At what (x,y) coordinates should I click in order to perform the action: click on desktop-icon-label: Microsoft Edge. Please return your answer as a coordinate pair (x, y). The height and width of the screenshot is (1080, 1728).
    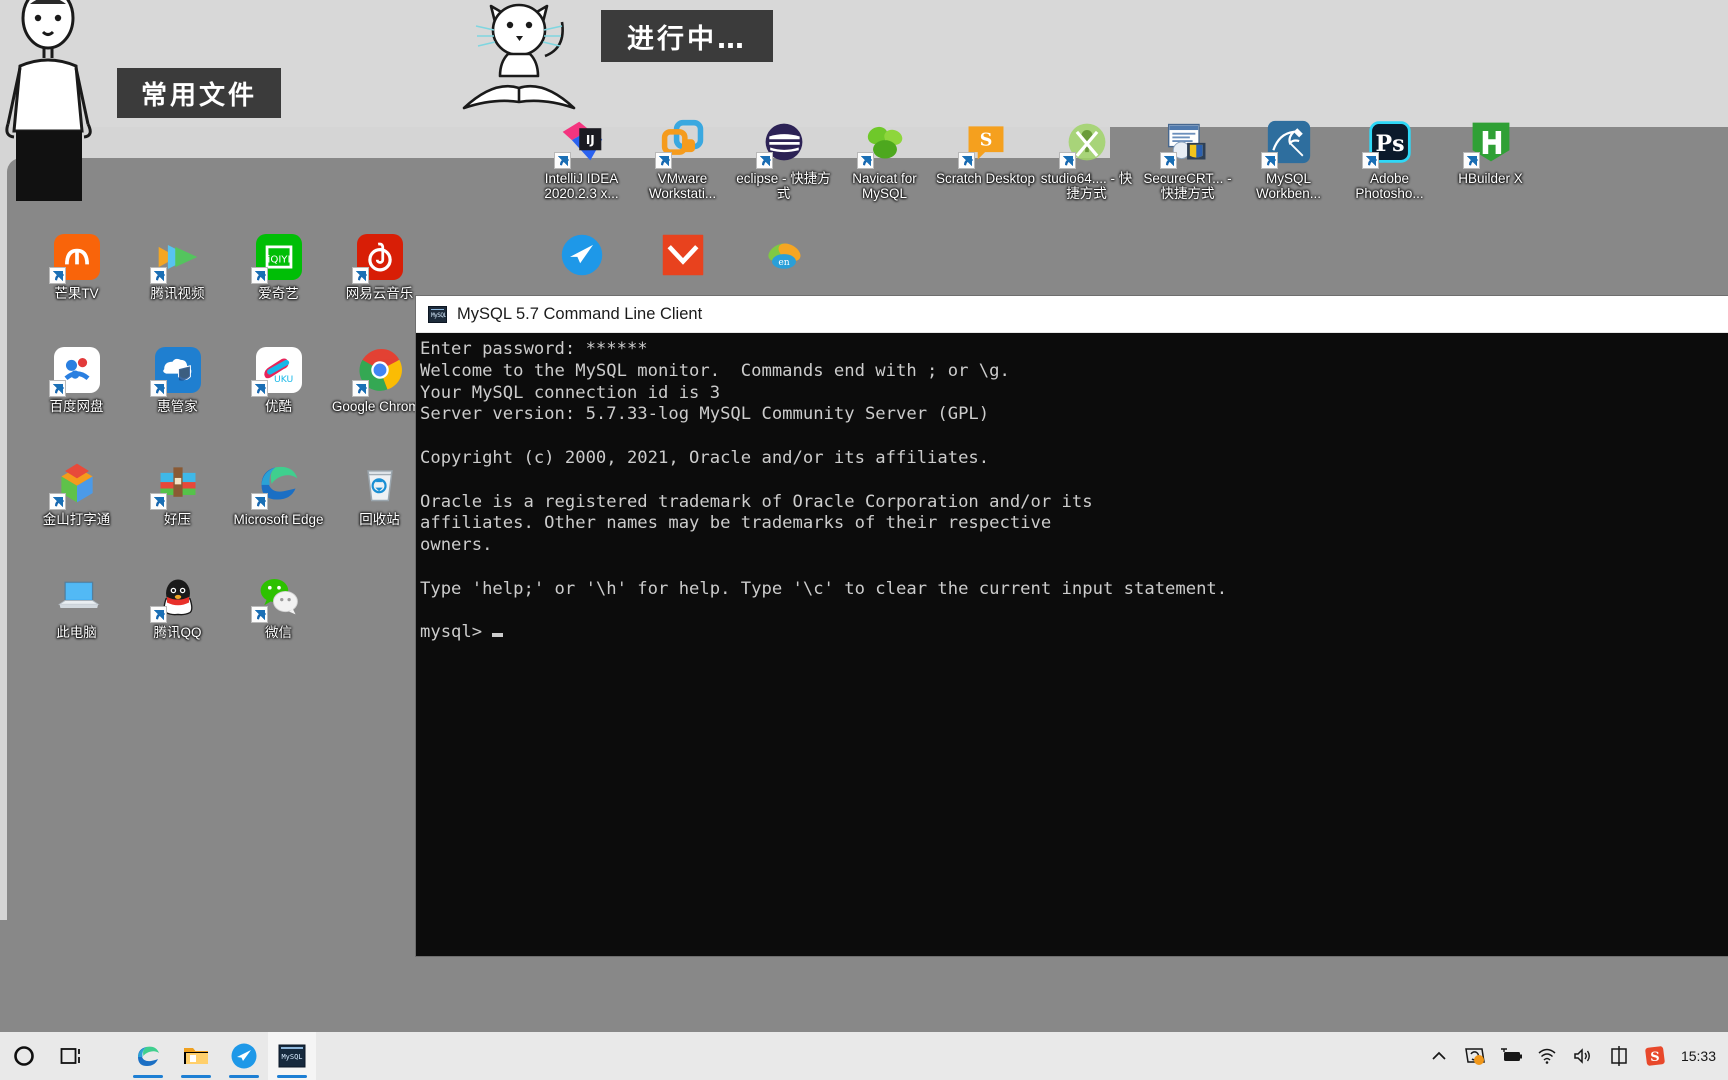
    Looking at the image, I should click on (278, 519).